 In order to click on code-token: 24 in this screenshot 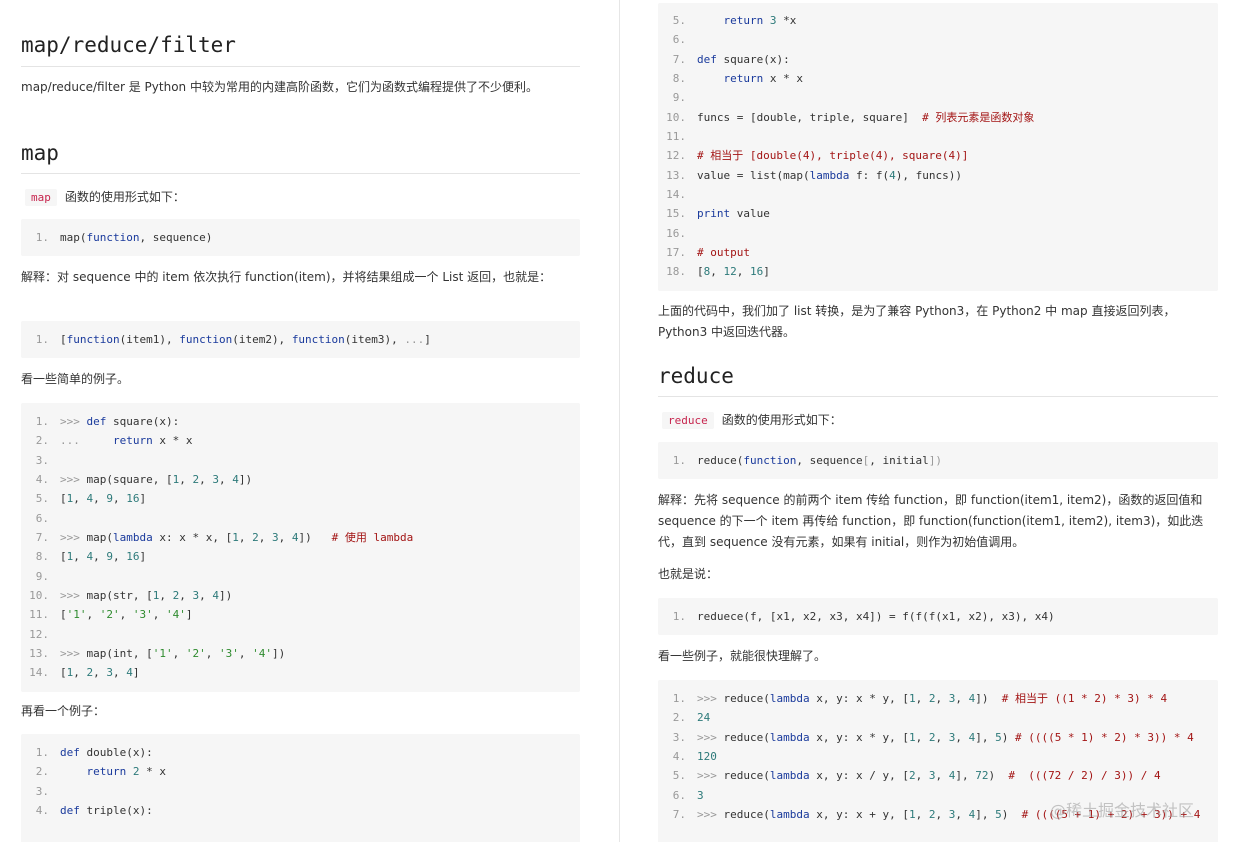, I will do `click(704, 718)`.